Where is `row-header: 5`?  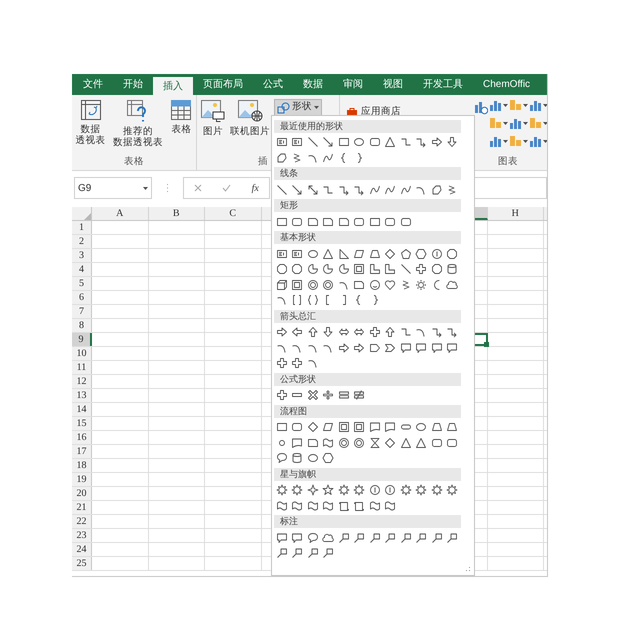
row-header: 5 is located at coordinates (82, 283).